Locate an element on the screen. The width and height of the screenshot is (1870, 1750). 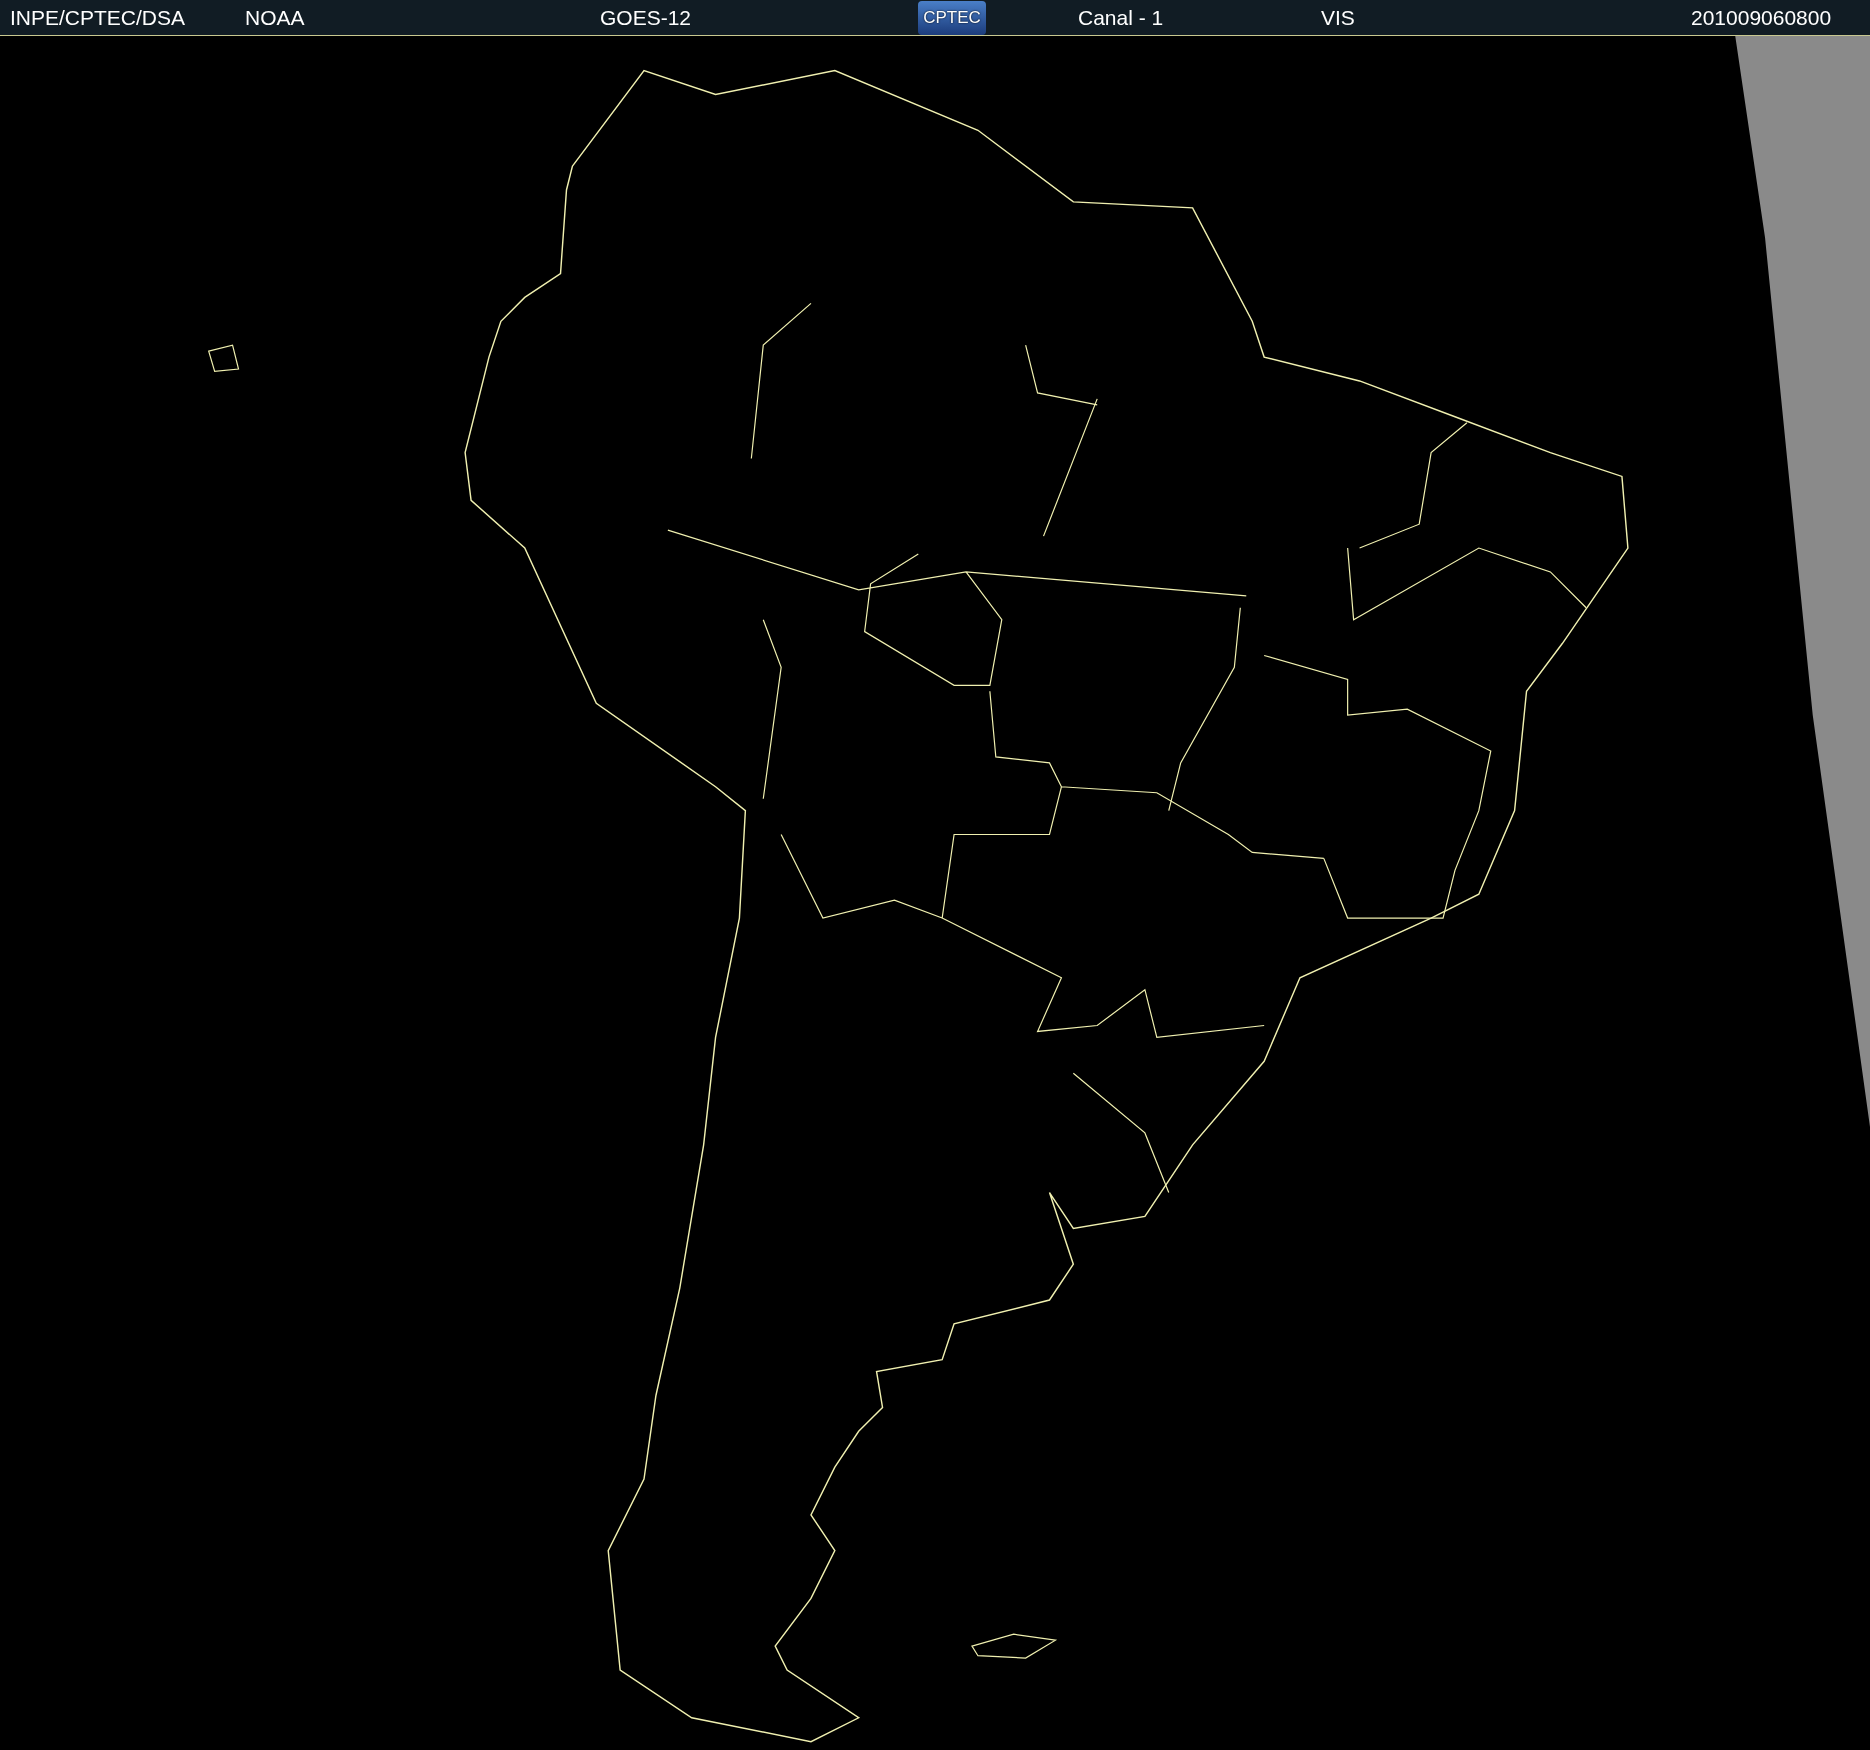
header-label: NOAA is located at coordinates (275, 17).